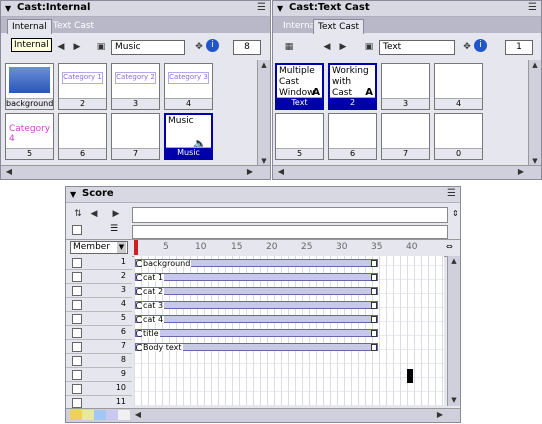  I want to click on channel-row: 5, so click(99, 319).